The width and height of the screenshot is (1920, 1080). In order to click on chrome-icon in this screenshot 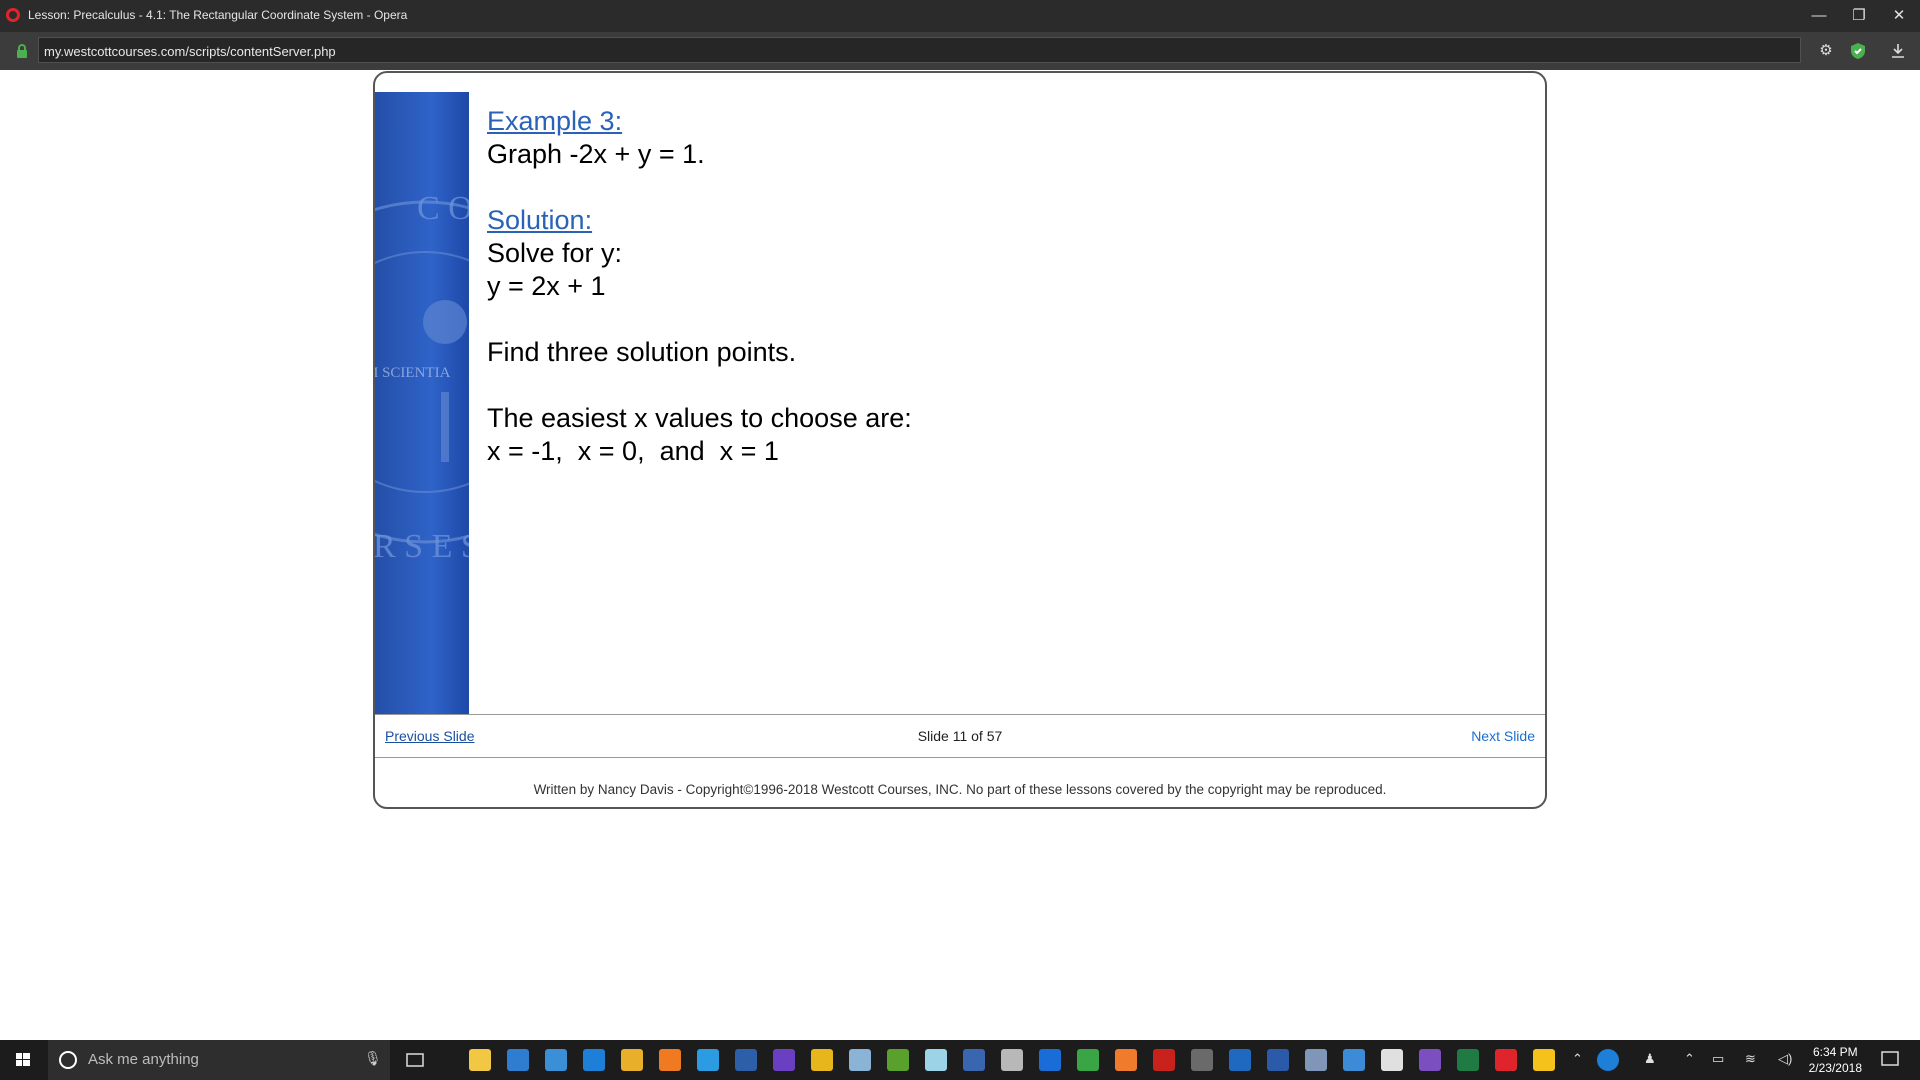, I will do `click(632, 1060)`.